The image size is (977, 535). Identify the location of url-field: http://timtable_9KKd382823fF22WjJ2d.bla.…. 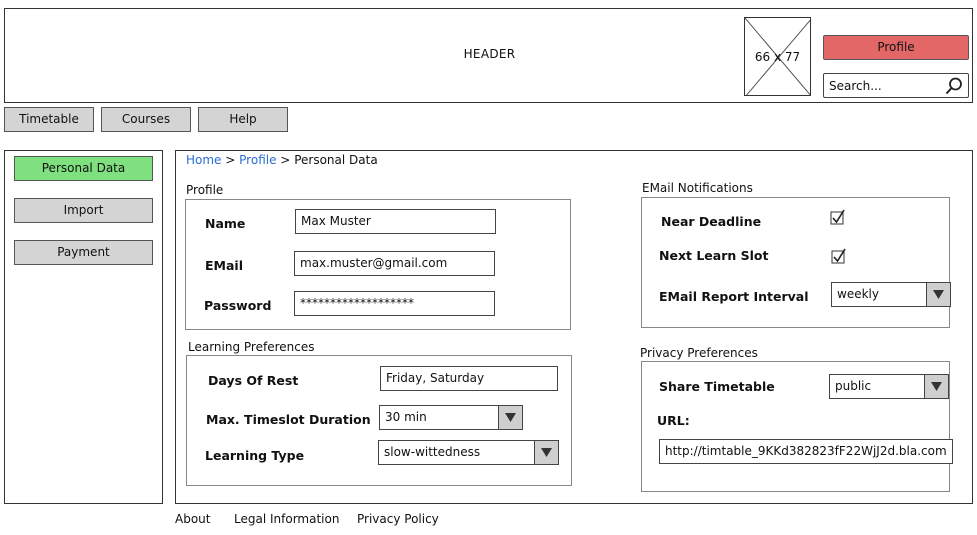
(806, 451).